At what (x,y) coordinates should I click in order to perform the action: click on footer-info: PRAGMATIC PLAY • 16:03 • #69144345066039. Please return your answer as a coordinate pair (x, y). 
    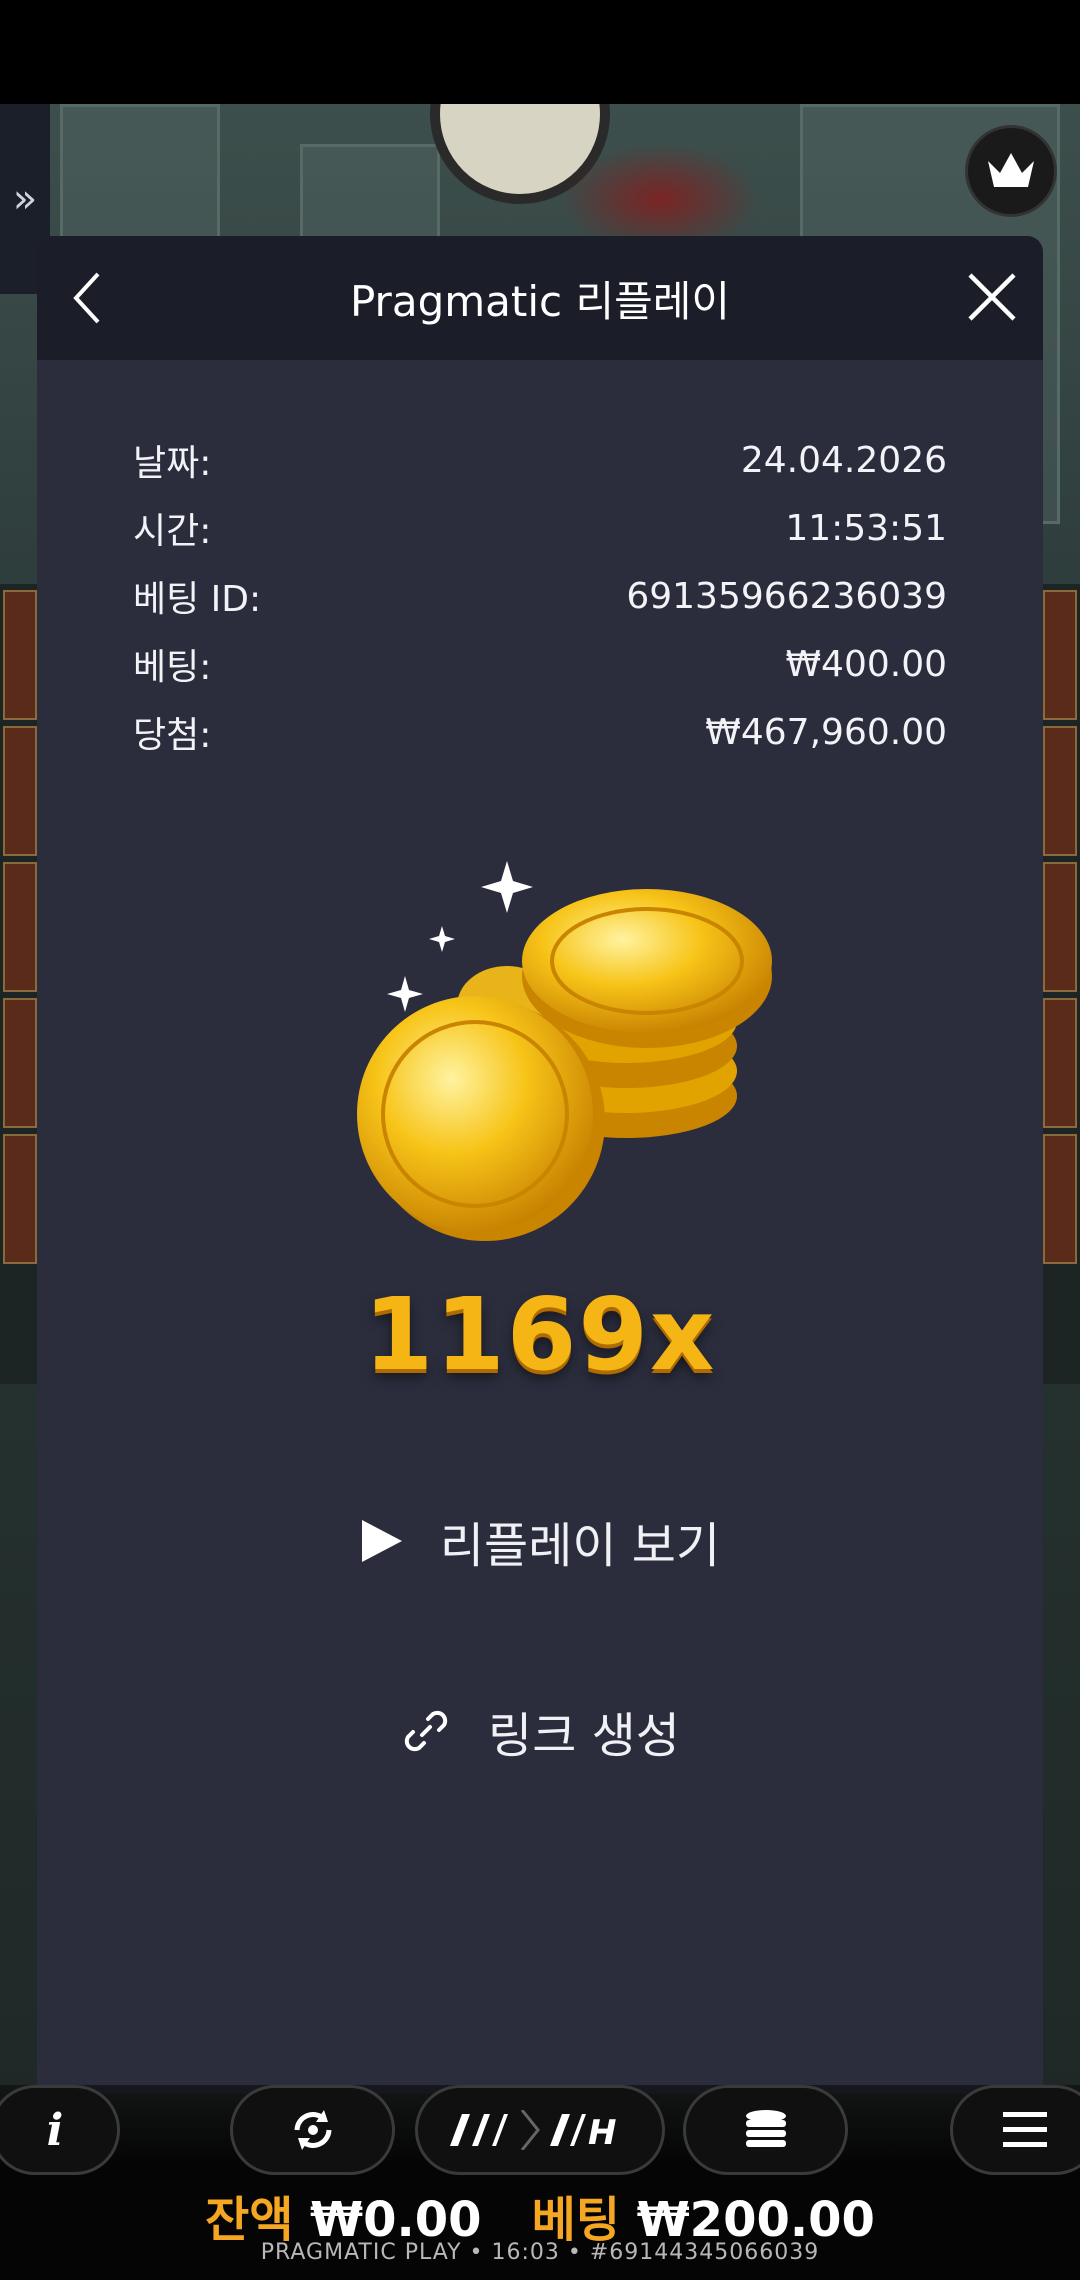
    Looking at the image, I should click on (540, 2252).